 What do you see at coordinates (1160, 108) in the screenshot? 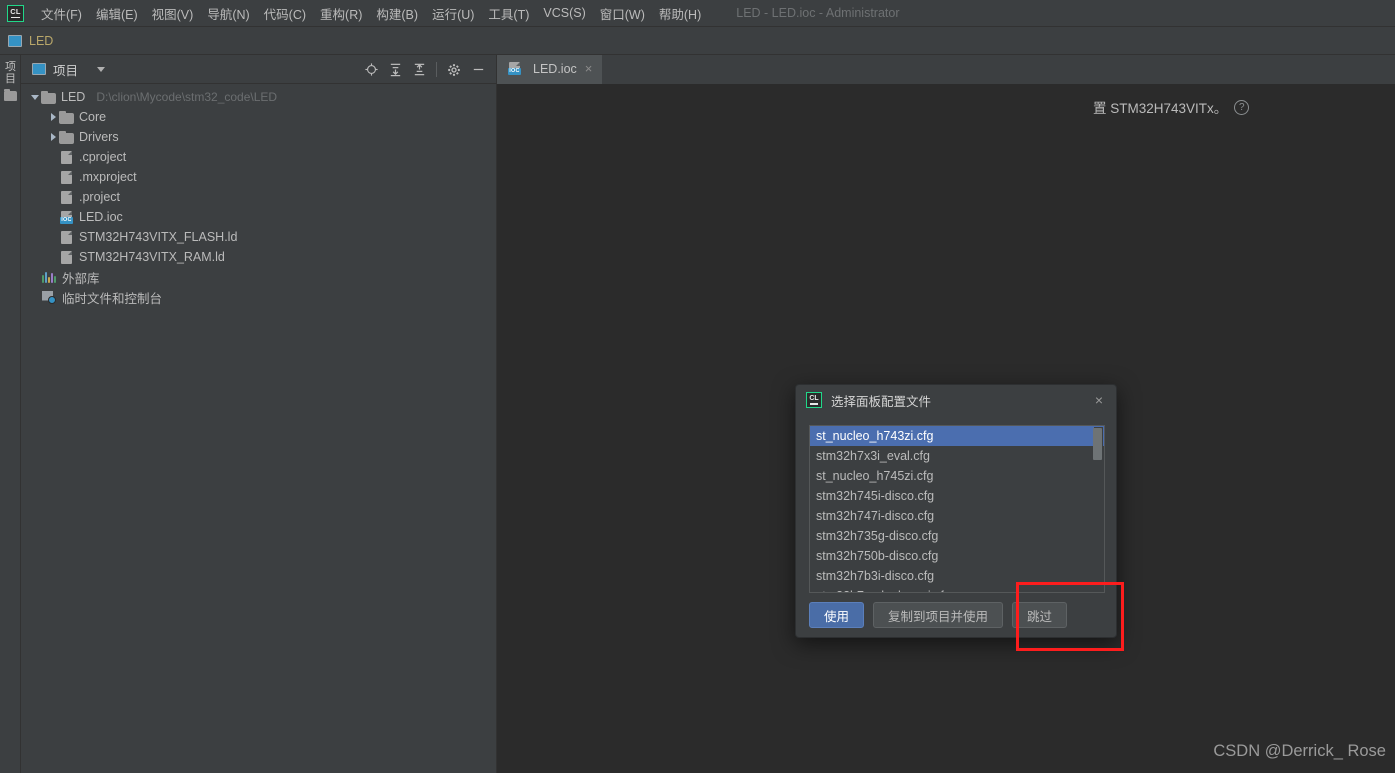
I see `notification-label: 置 STM32H743VITx。` at bounding box center [1160, 108].